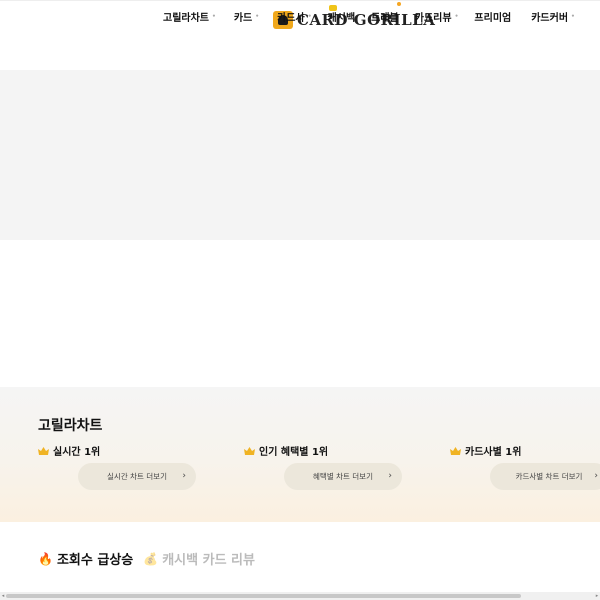  I want to click on fire-icon: 🔥, so click(45, 558).